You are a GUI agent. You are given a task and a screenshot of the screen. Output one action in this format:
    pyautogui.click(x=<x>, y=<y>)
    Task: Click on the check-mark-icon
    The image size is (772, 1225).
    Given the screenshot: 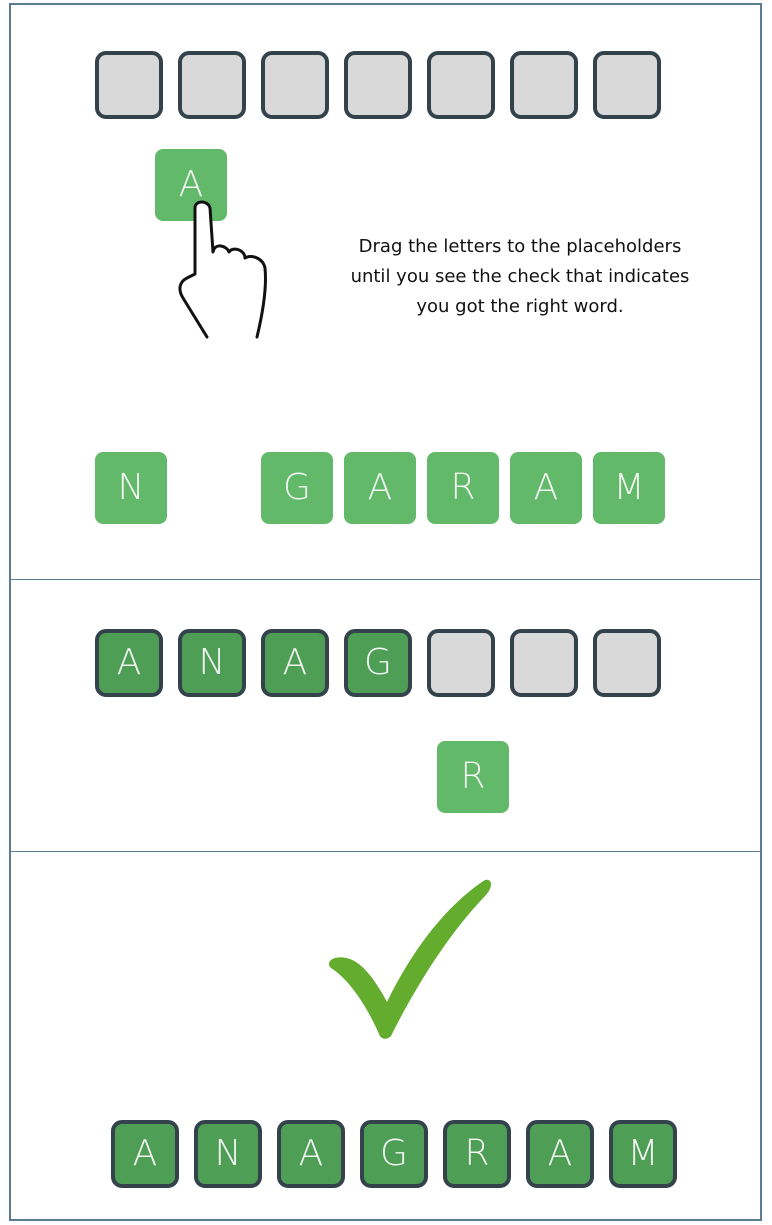 What is the action you would take?
    pyautogui.click(x=409, y=959)
    